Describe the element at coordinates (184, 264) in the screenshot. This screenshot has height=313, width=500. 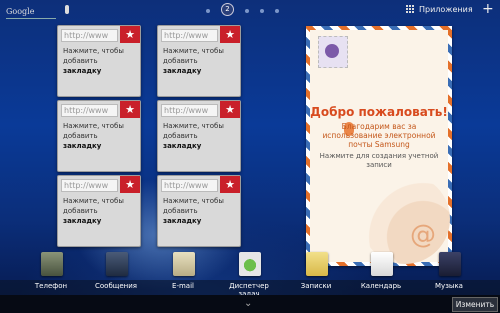
I see `email-icon` at that location.